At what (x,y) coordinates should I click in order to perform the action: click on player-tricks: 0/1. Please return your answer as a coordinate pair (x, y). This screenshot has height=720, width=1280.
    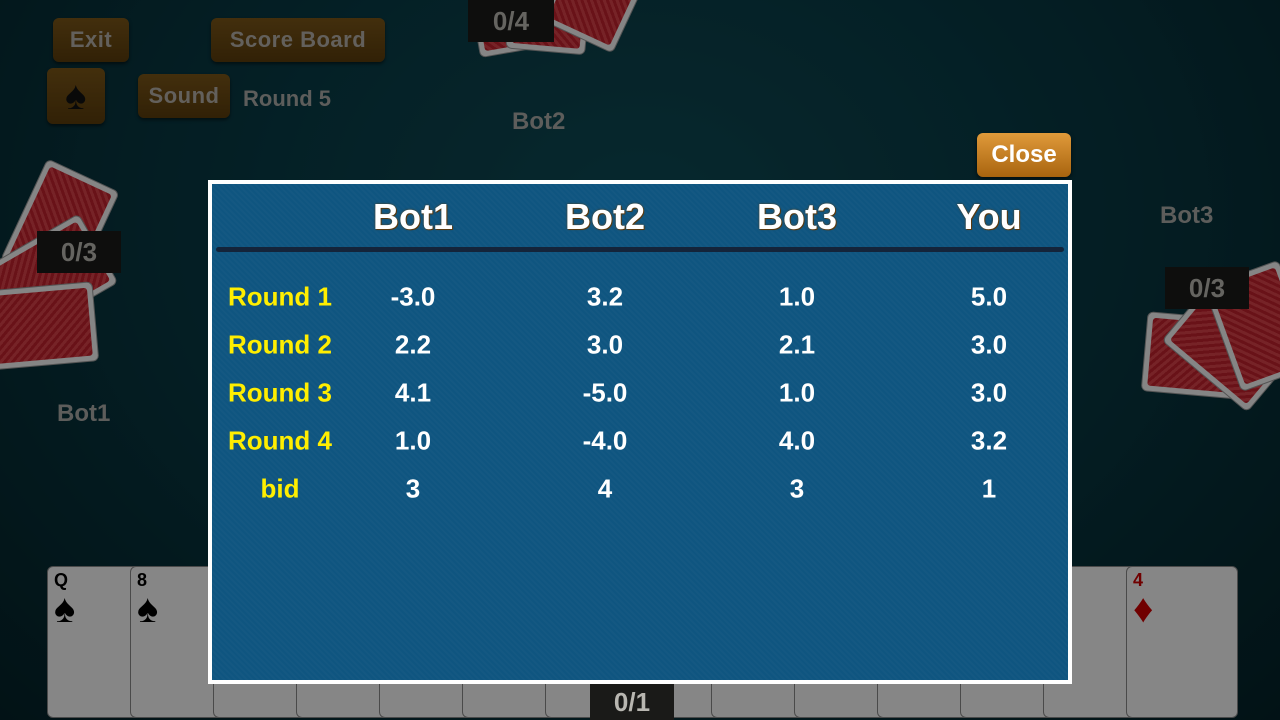
    Looking at the image, I should click on (632, 702).